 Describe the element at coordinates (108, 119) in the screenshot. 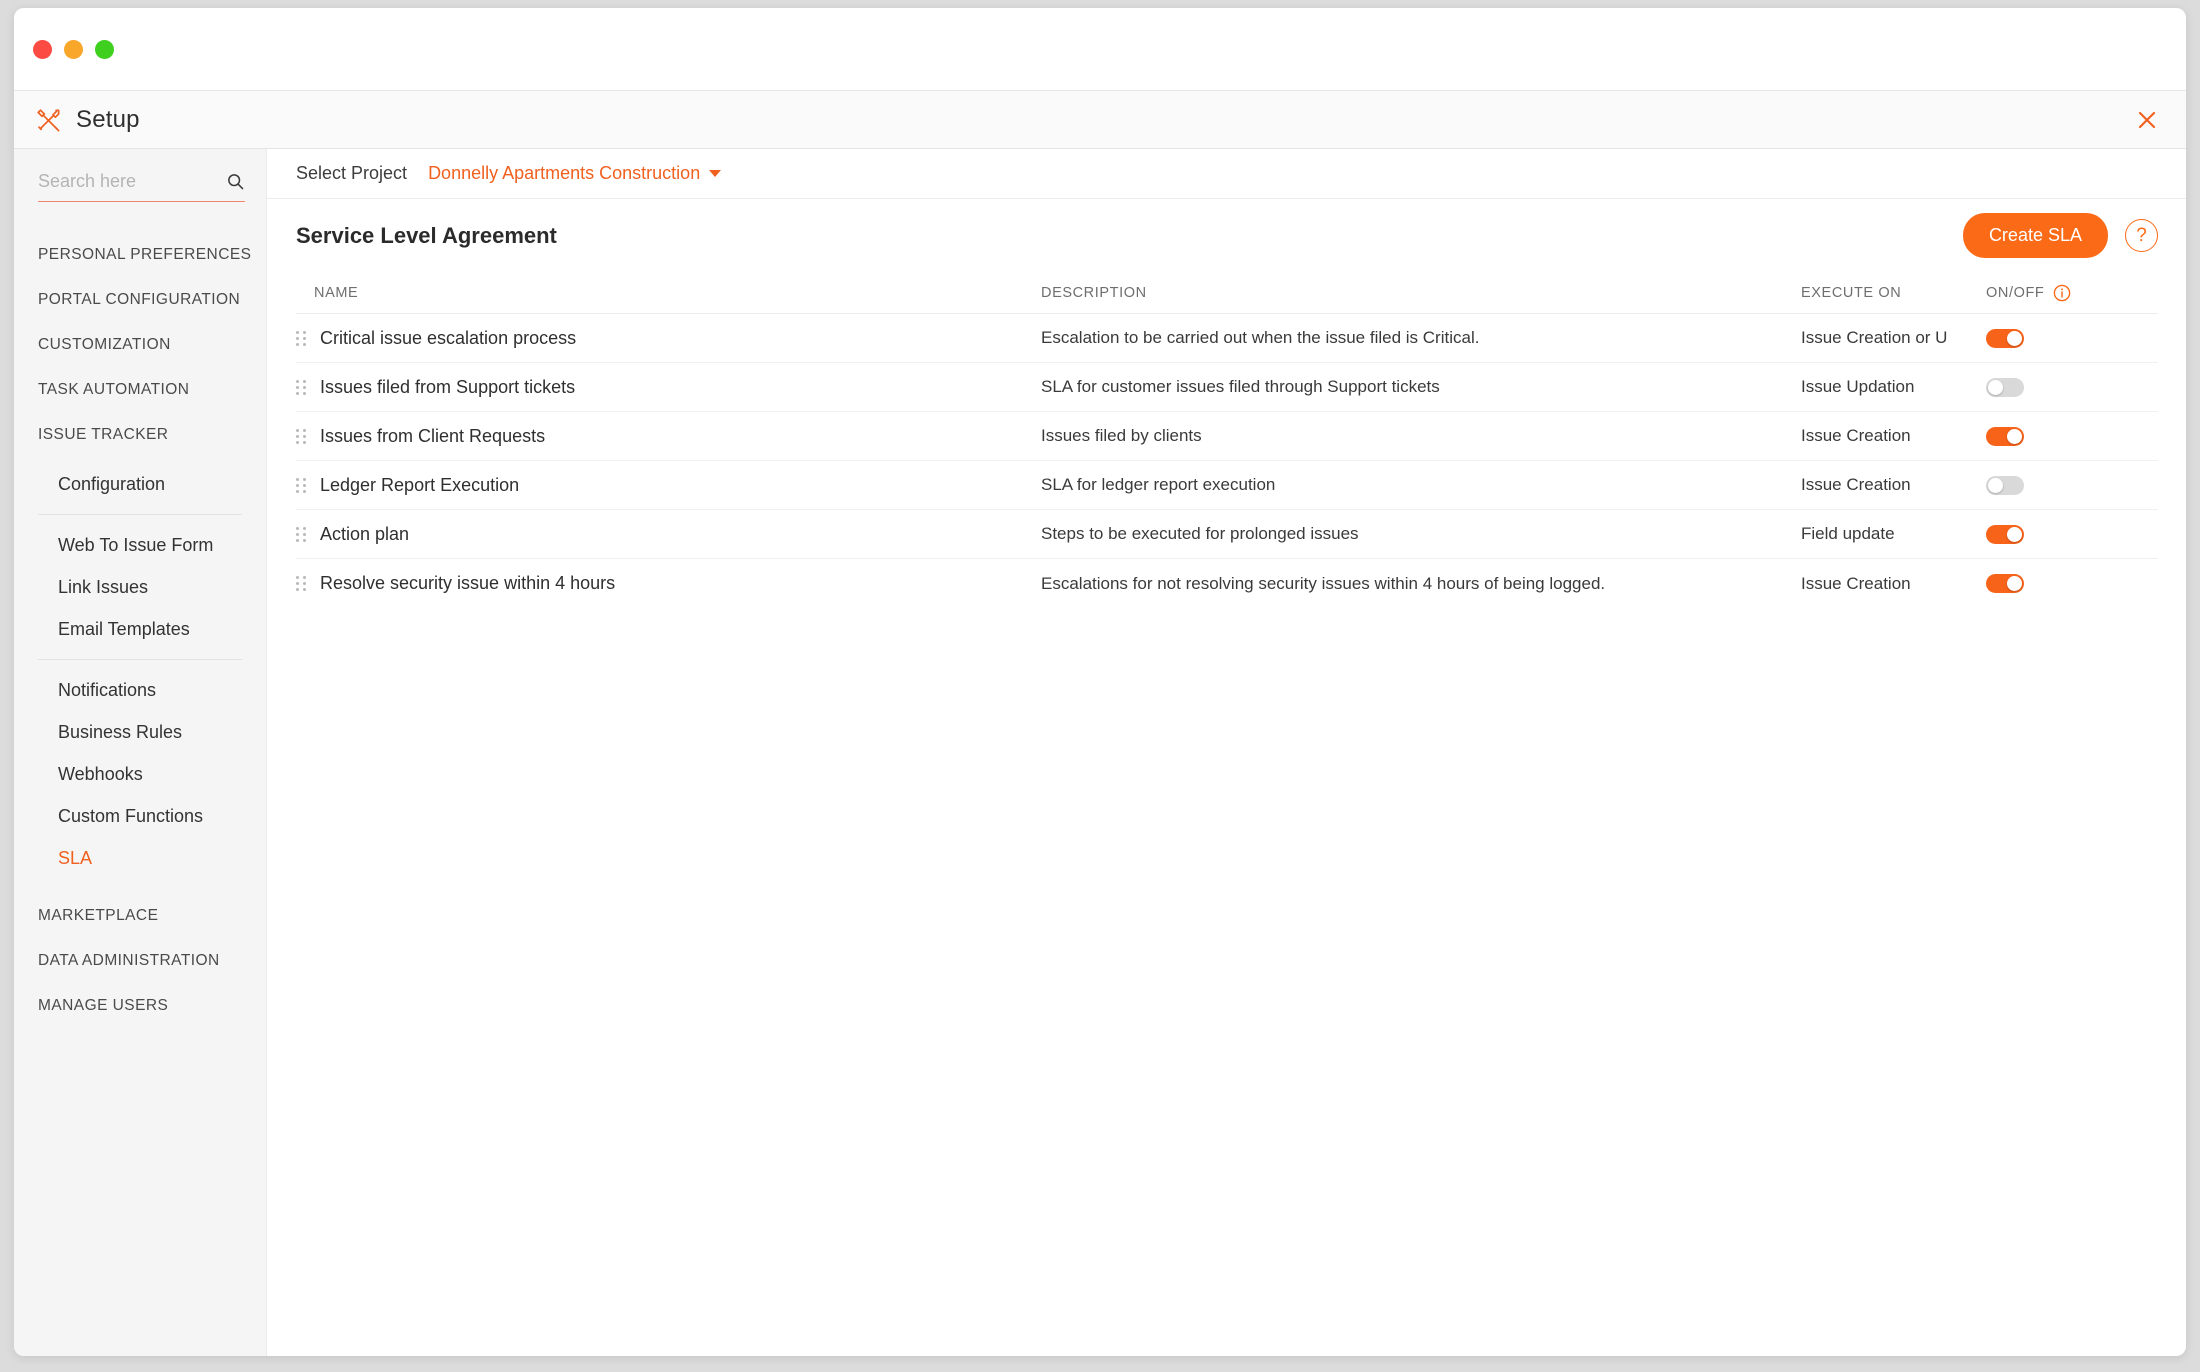

I see `page-title: Setup` at that location.